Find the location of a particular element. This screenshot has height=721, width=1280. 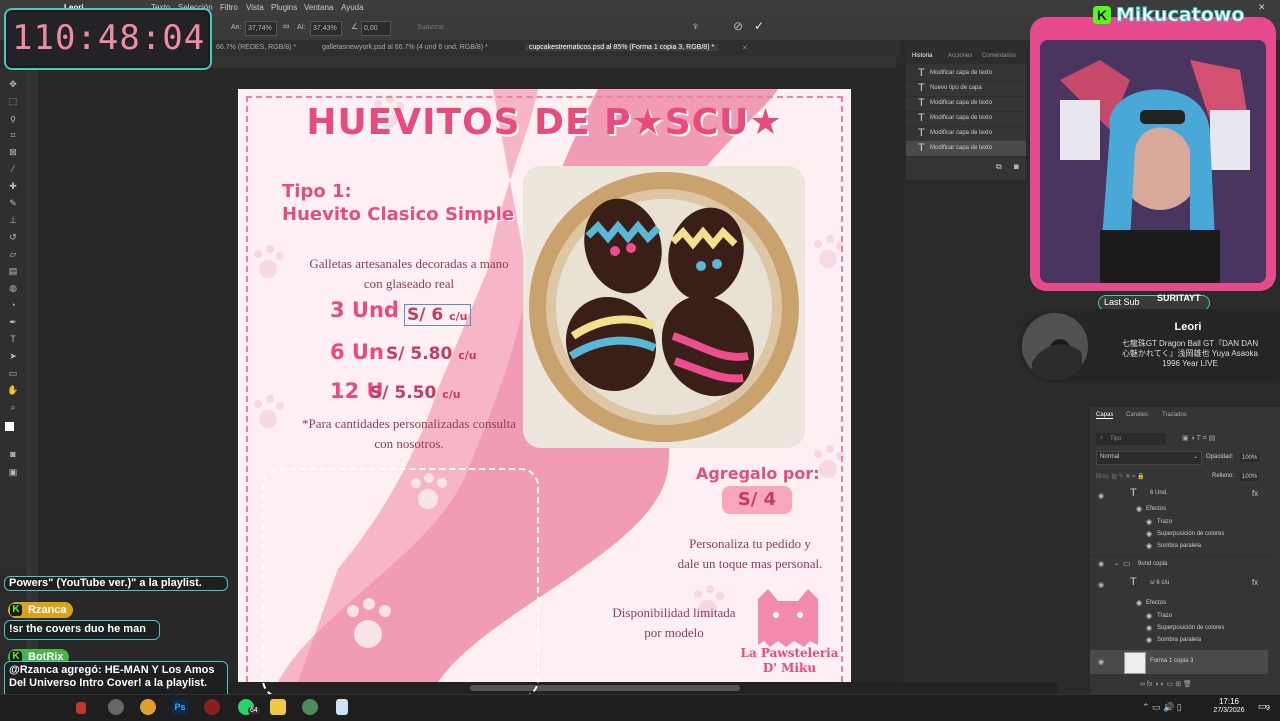

move-tool-icon: ✥ is located at coordinates (13, 84).